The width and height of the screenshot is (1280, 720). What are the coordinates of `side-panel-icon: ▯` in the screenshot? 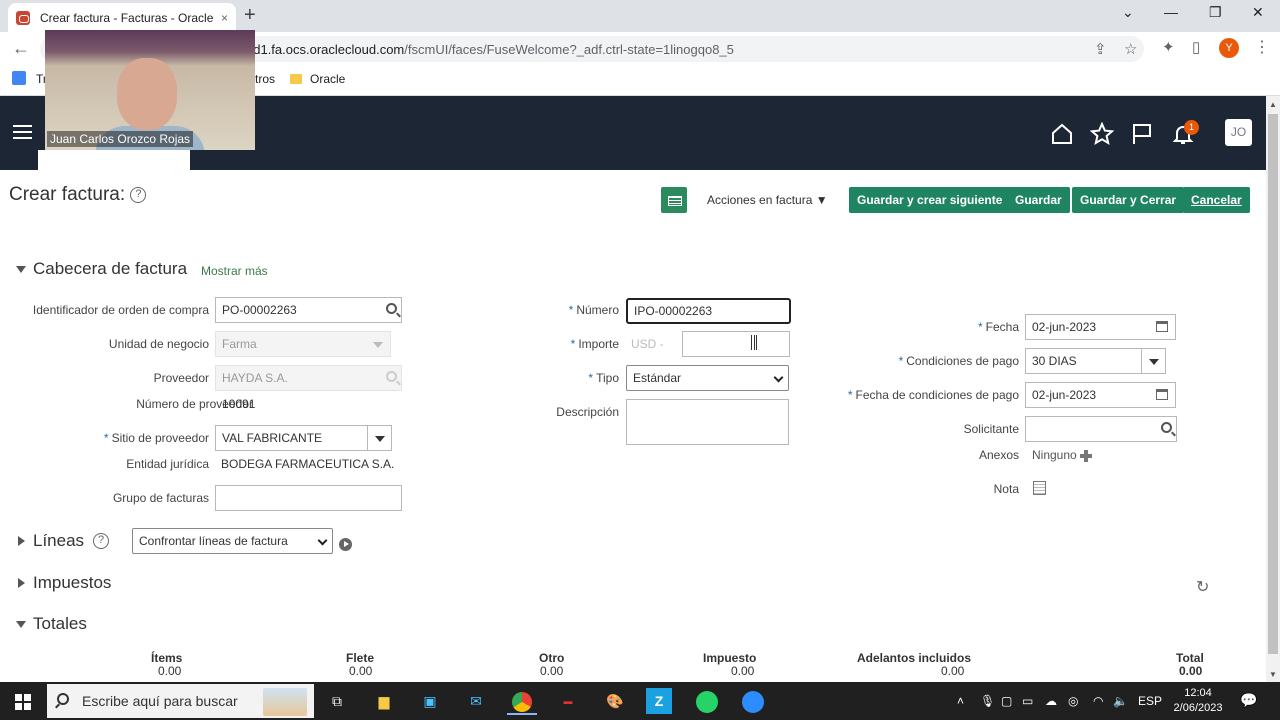 It's located at (1196, 47).